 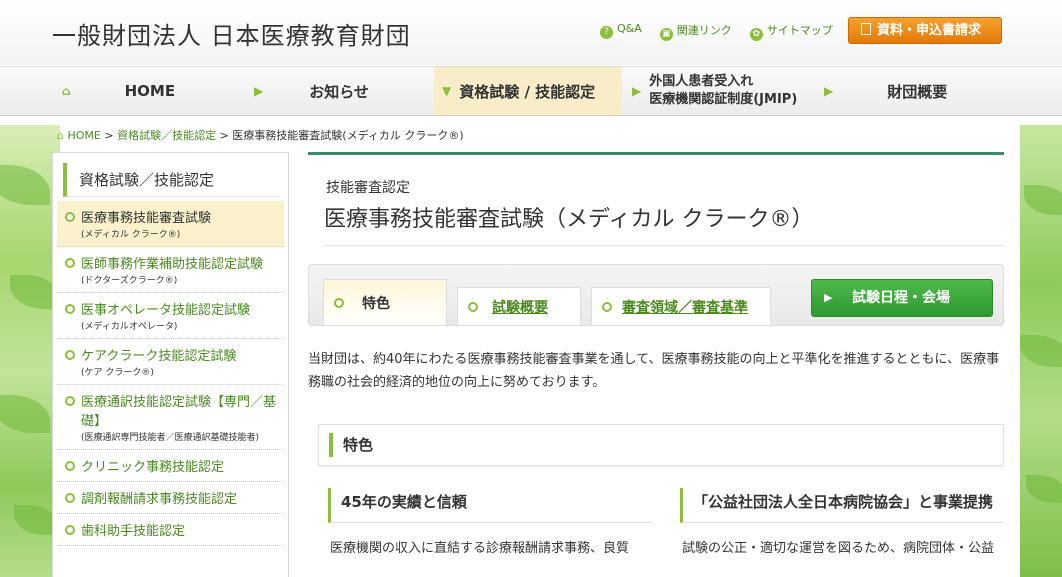 What do you see at coordinates (146, 218) in the screenshot?
I see `sidebar-item-label: 医療事務技能審査試験` at bounding box center [146, 218].